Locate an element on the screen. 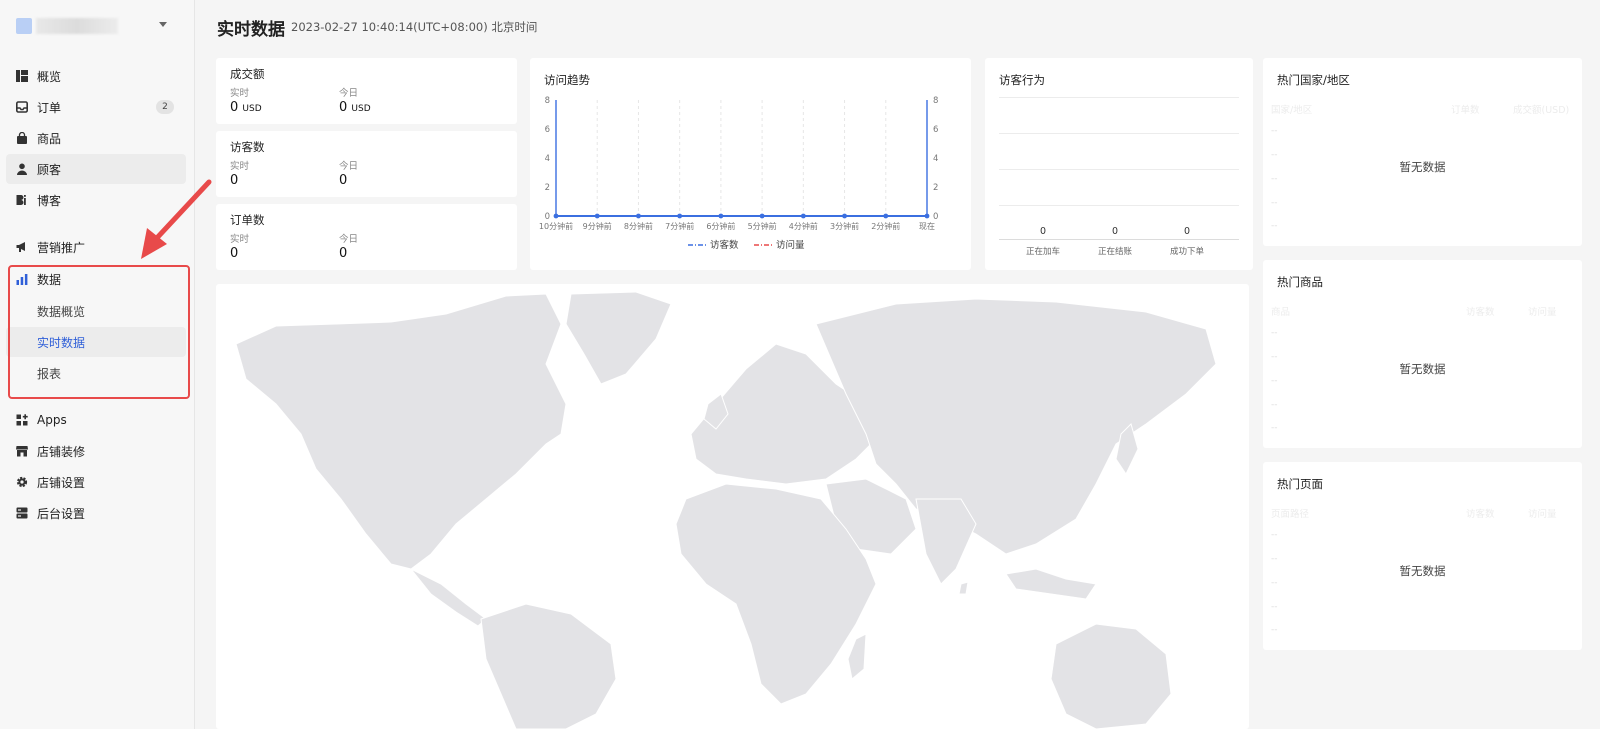 The width and height of the screenshot is (1600, 729). stat-title: 访客数 is located at coordinates (247, 147).